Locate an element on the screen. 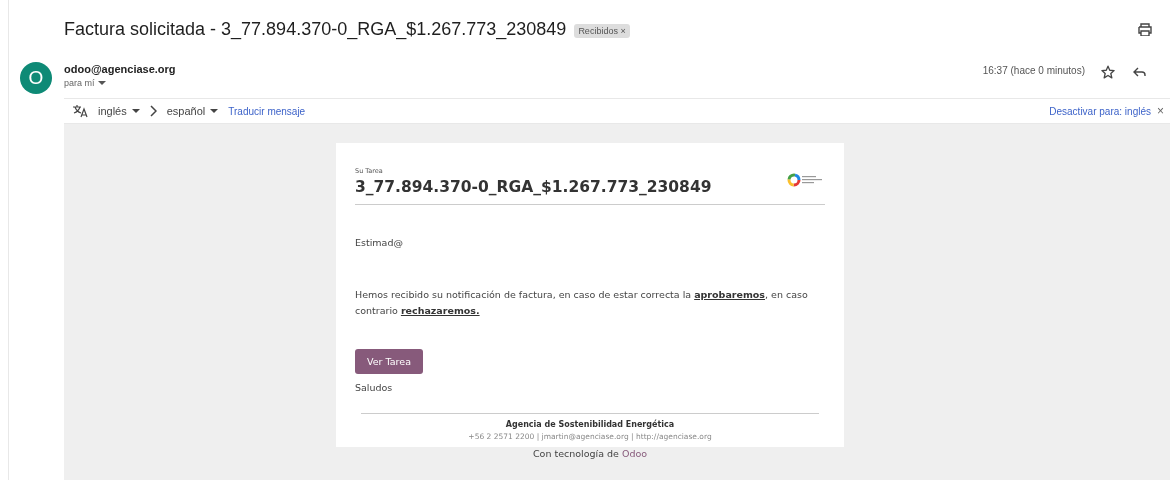 This screenshot has height=480, width=1170. inline-link: rechazaremos. is located at coordinates (440, 310).